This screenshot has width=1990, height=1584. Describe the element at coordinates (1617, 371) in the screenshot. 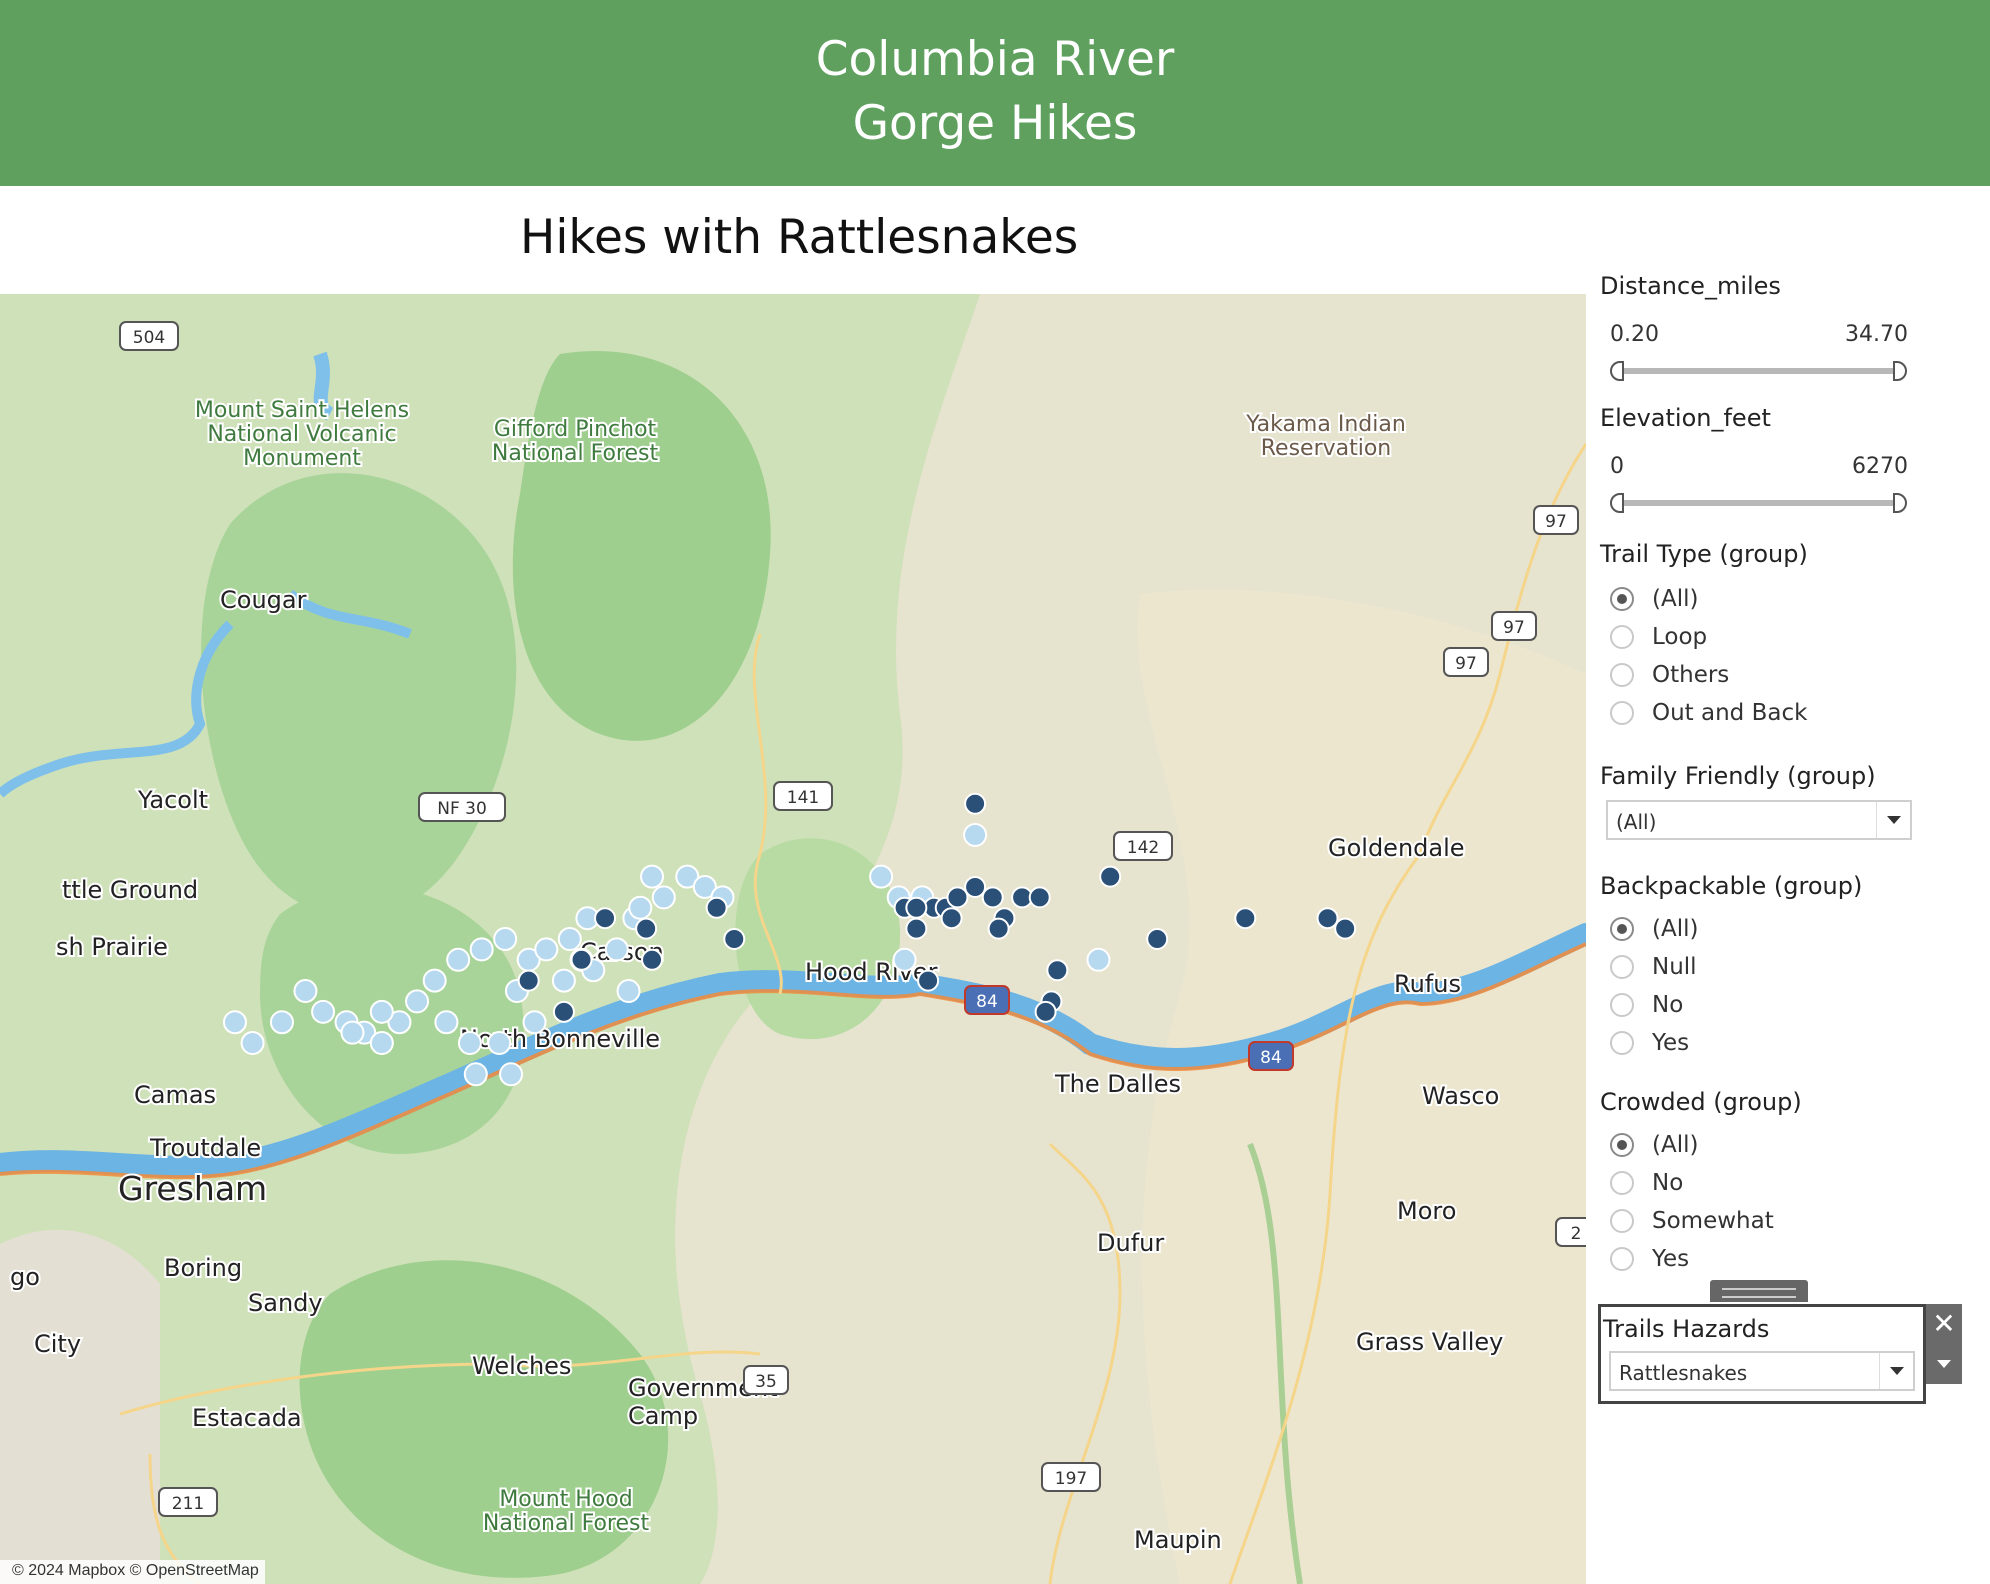

I see `distance-min-handle` at that location.